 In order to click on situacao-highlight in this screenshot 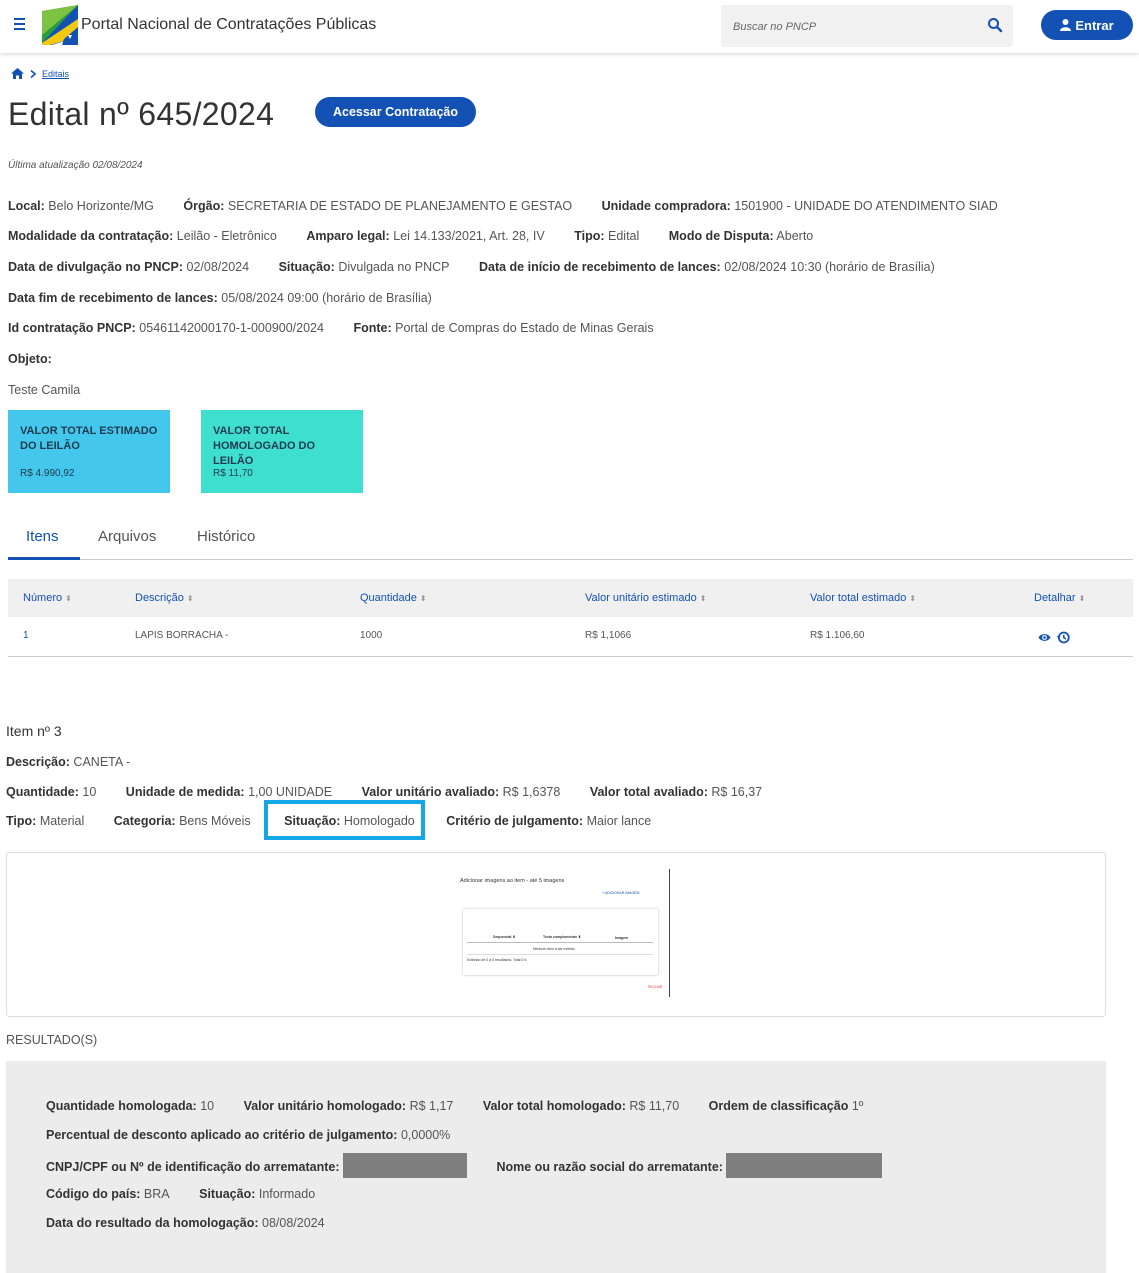, I will do `click(344, 820)`.